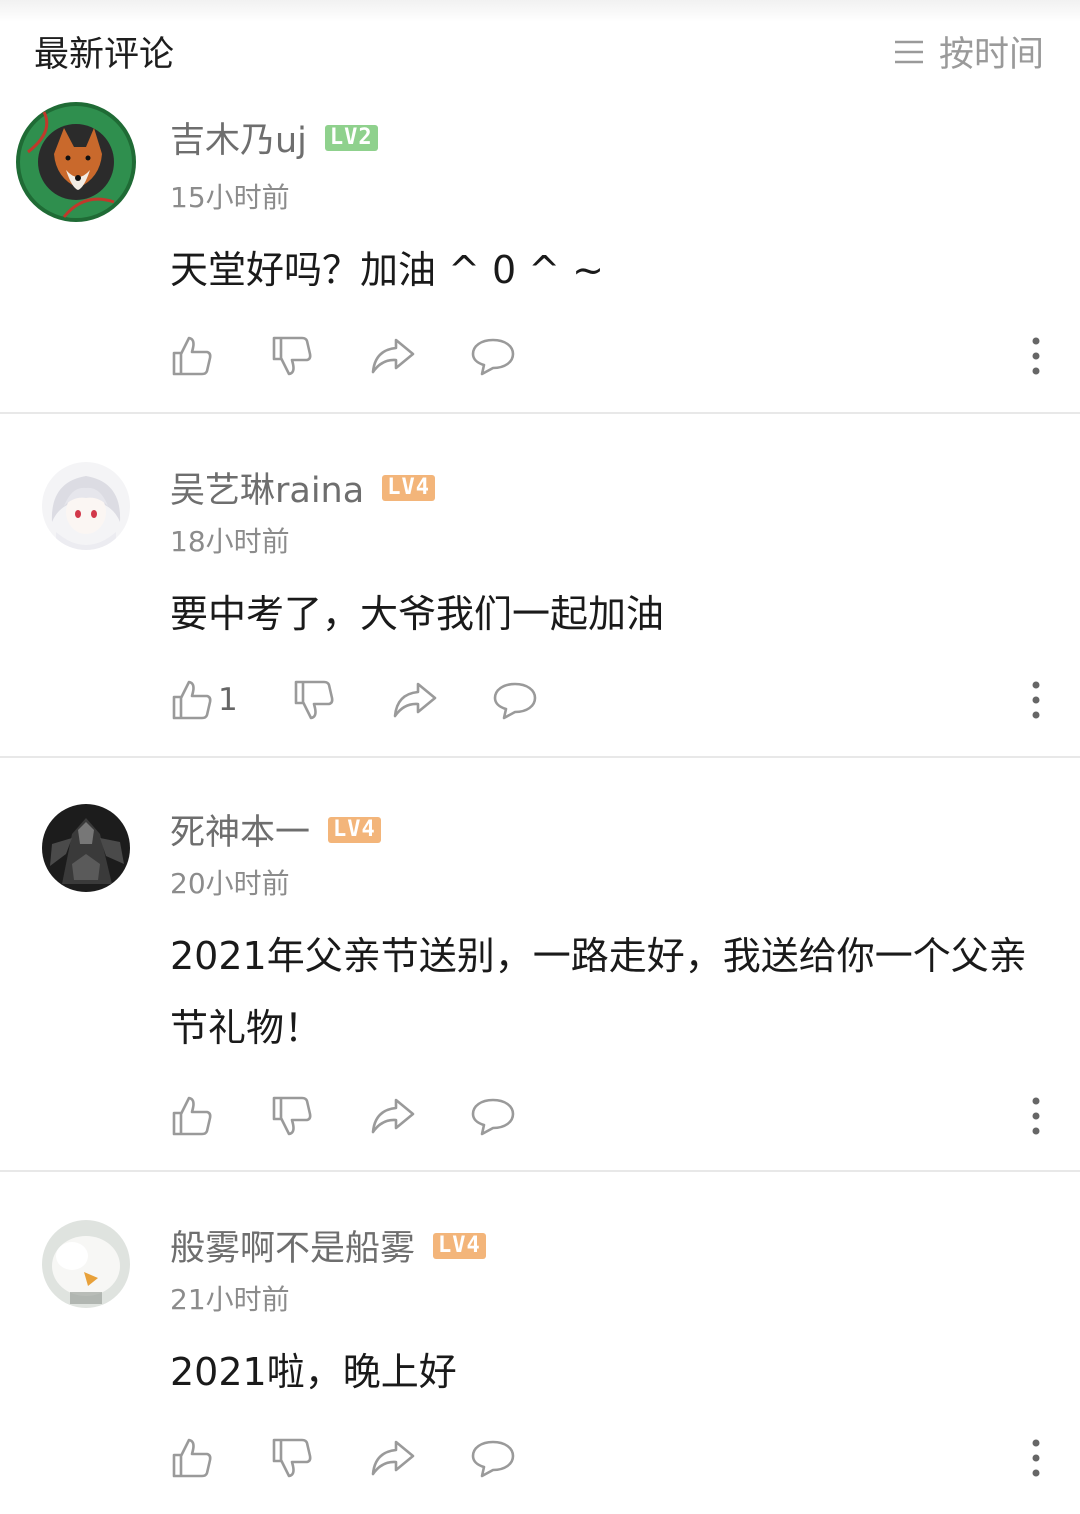  I want to click on sort-toggle: 按时间, so click(968, 51).